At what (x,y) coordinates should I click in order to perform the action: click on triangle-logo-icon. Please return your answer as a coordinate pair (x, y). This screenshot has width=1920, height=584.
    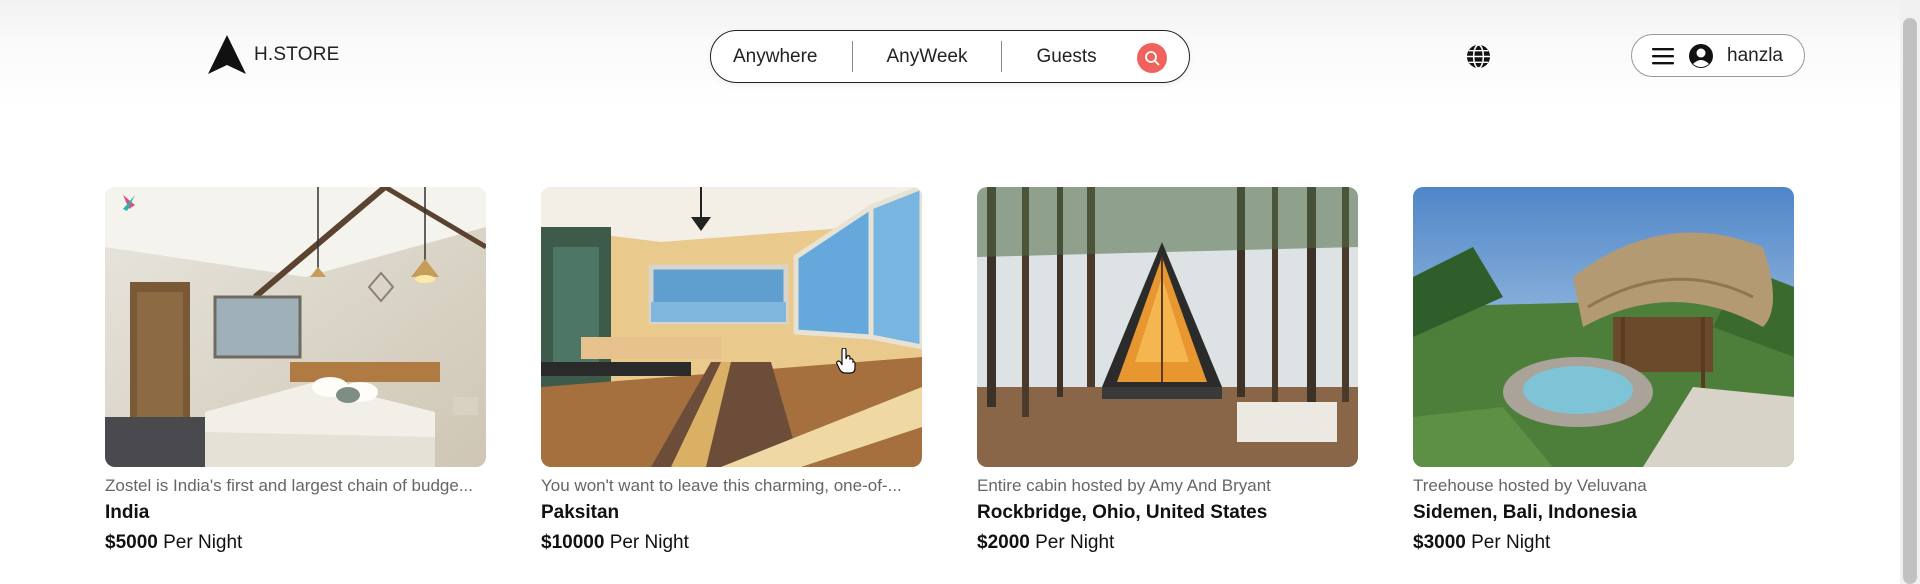
    Looking at the image, I should click on (227, 54).